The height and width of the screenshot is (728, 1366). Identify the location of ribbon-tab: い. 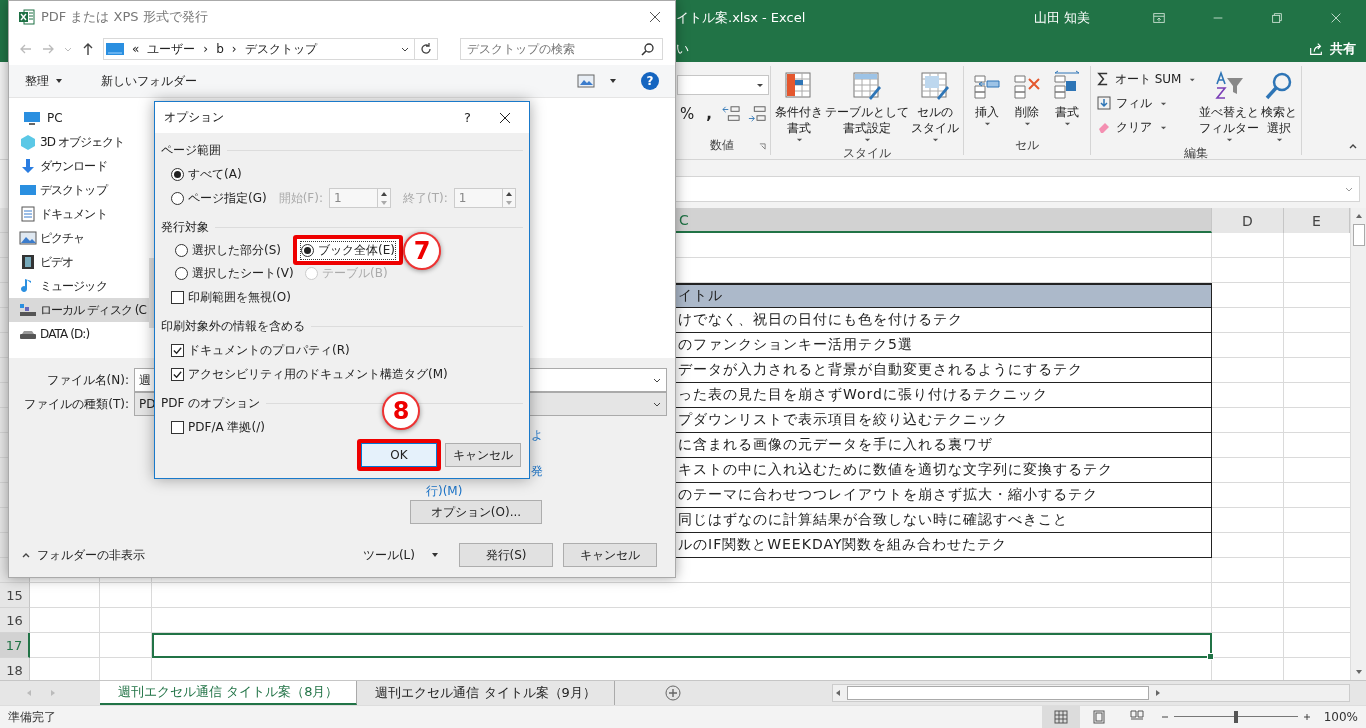
(682, 48).